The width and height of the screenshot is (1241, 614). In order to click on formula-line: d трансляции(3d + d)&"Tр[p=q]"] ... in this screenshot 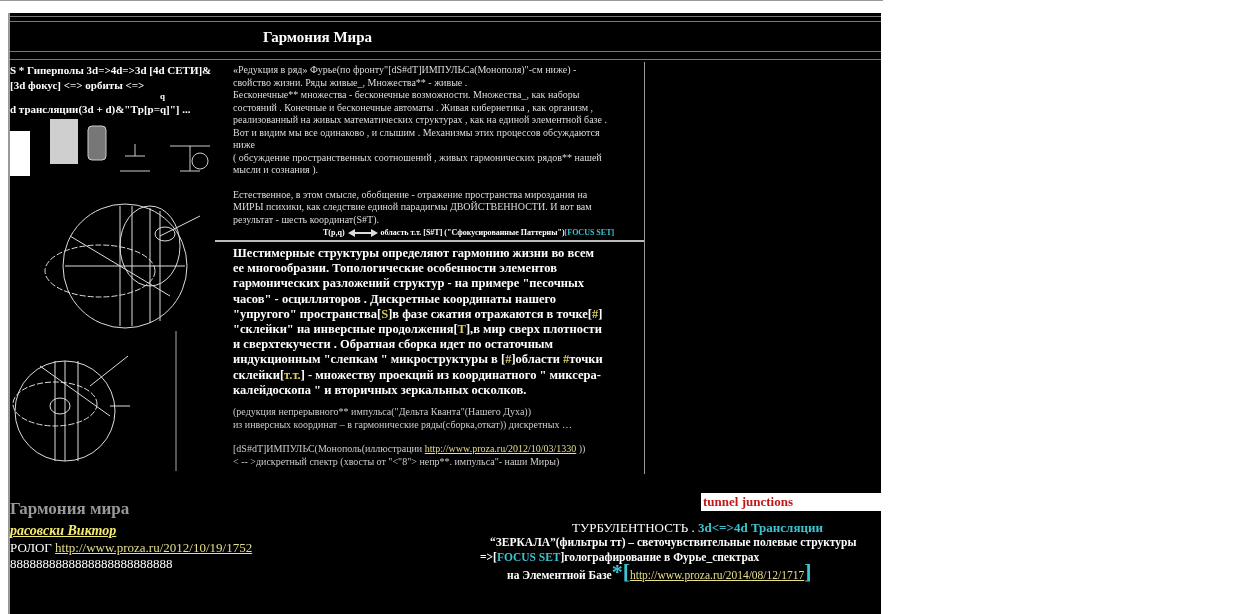, I will do `click(101, 109)`.